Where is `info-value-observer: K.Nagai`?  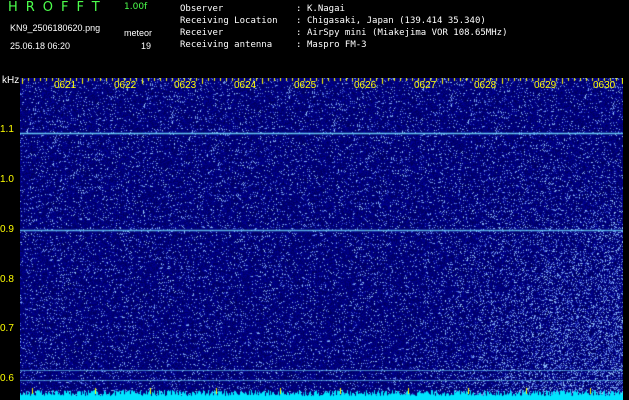 info-value-observer: K.Nagai is located at coordinates (326, 9).